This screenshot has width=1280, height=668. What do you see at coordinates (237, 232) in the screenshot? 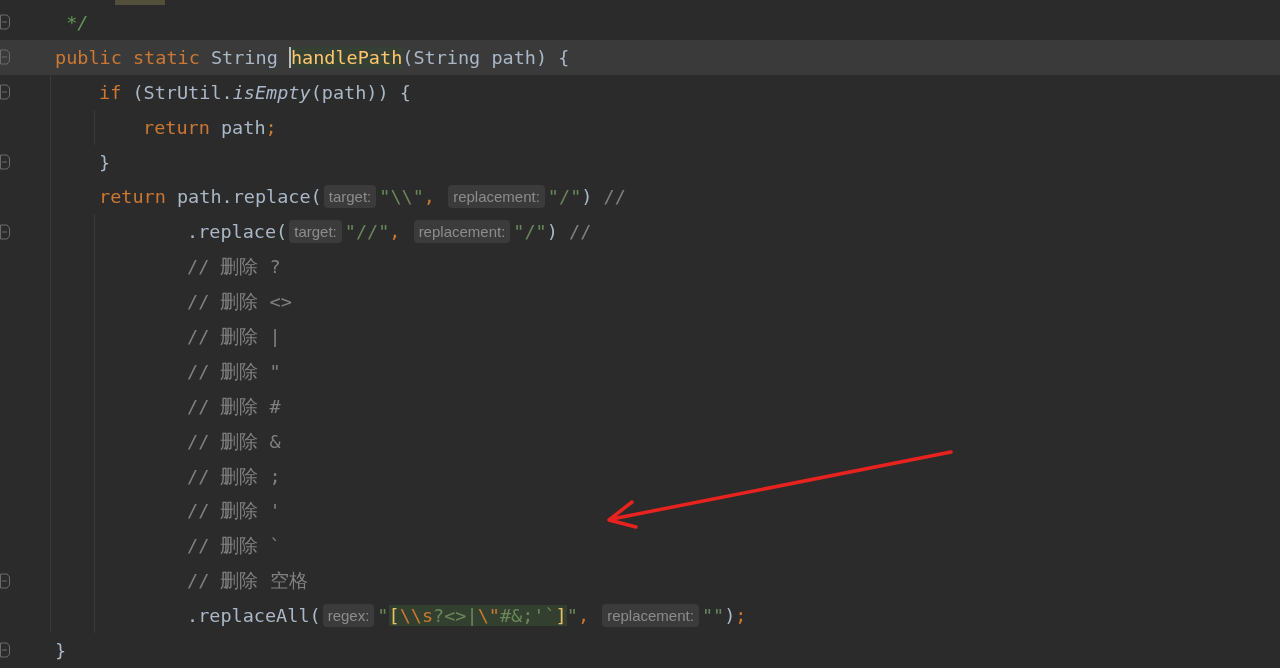
I see `code-text: .replace(` at bounding box center [237, 232].